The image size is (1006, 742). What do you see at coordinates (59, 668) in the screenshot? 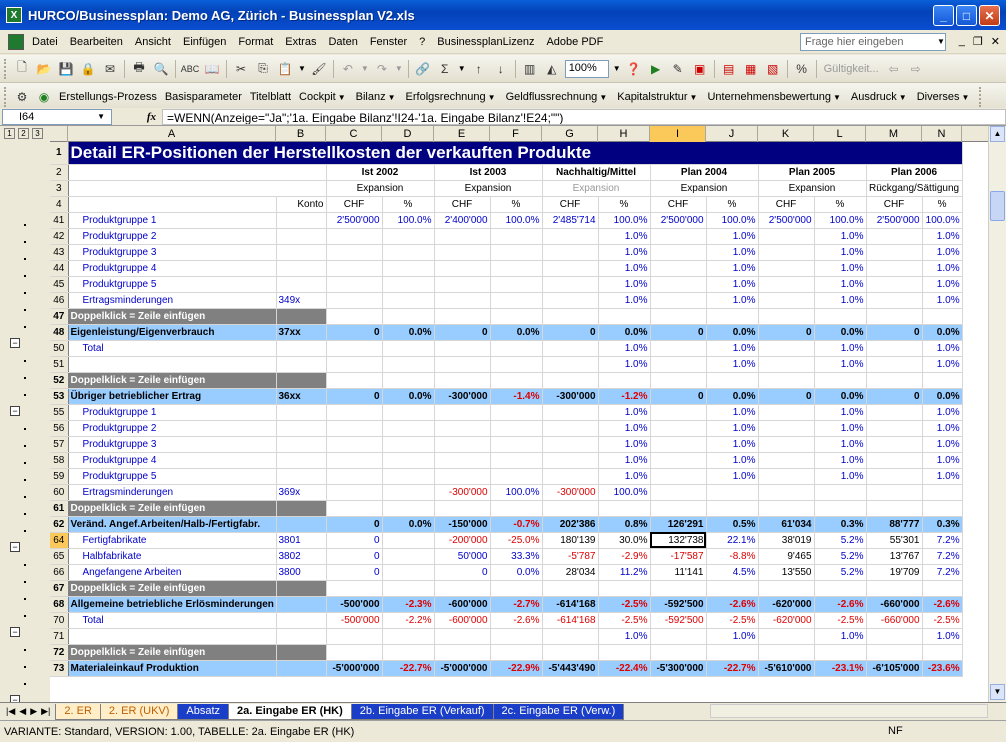
I see `row-header: 73` at bounding box center [59, 668].